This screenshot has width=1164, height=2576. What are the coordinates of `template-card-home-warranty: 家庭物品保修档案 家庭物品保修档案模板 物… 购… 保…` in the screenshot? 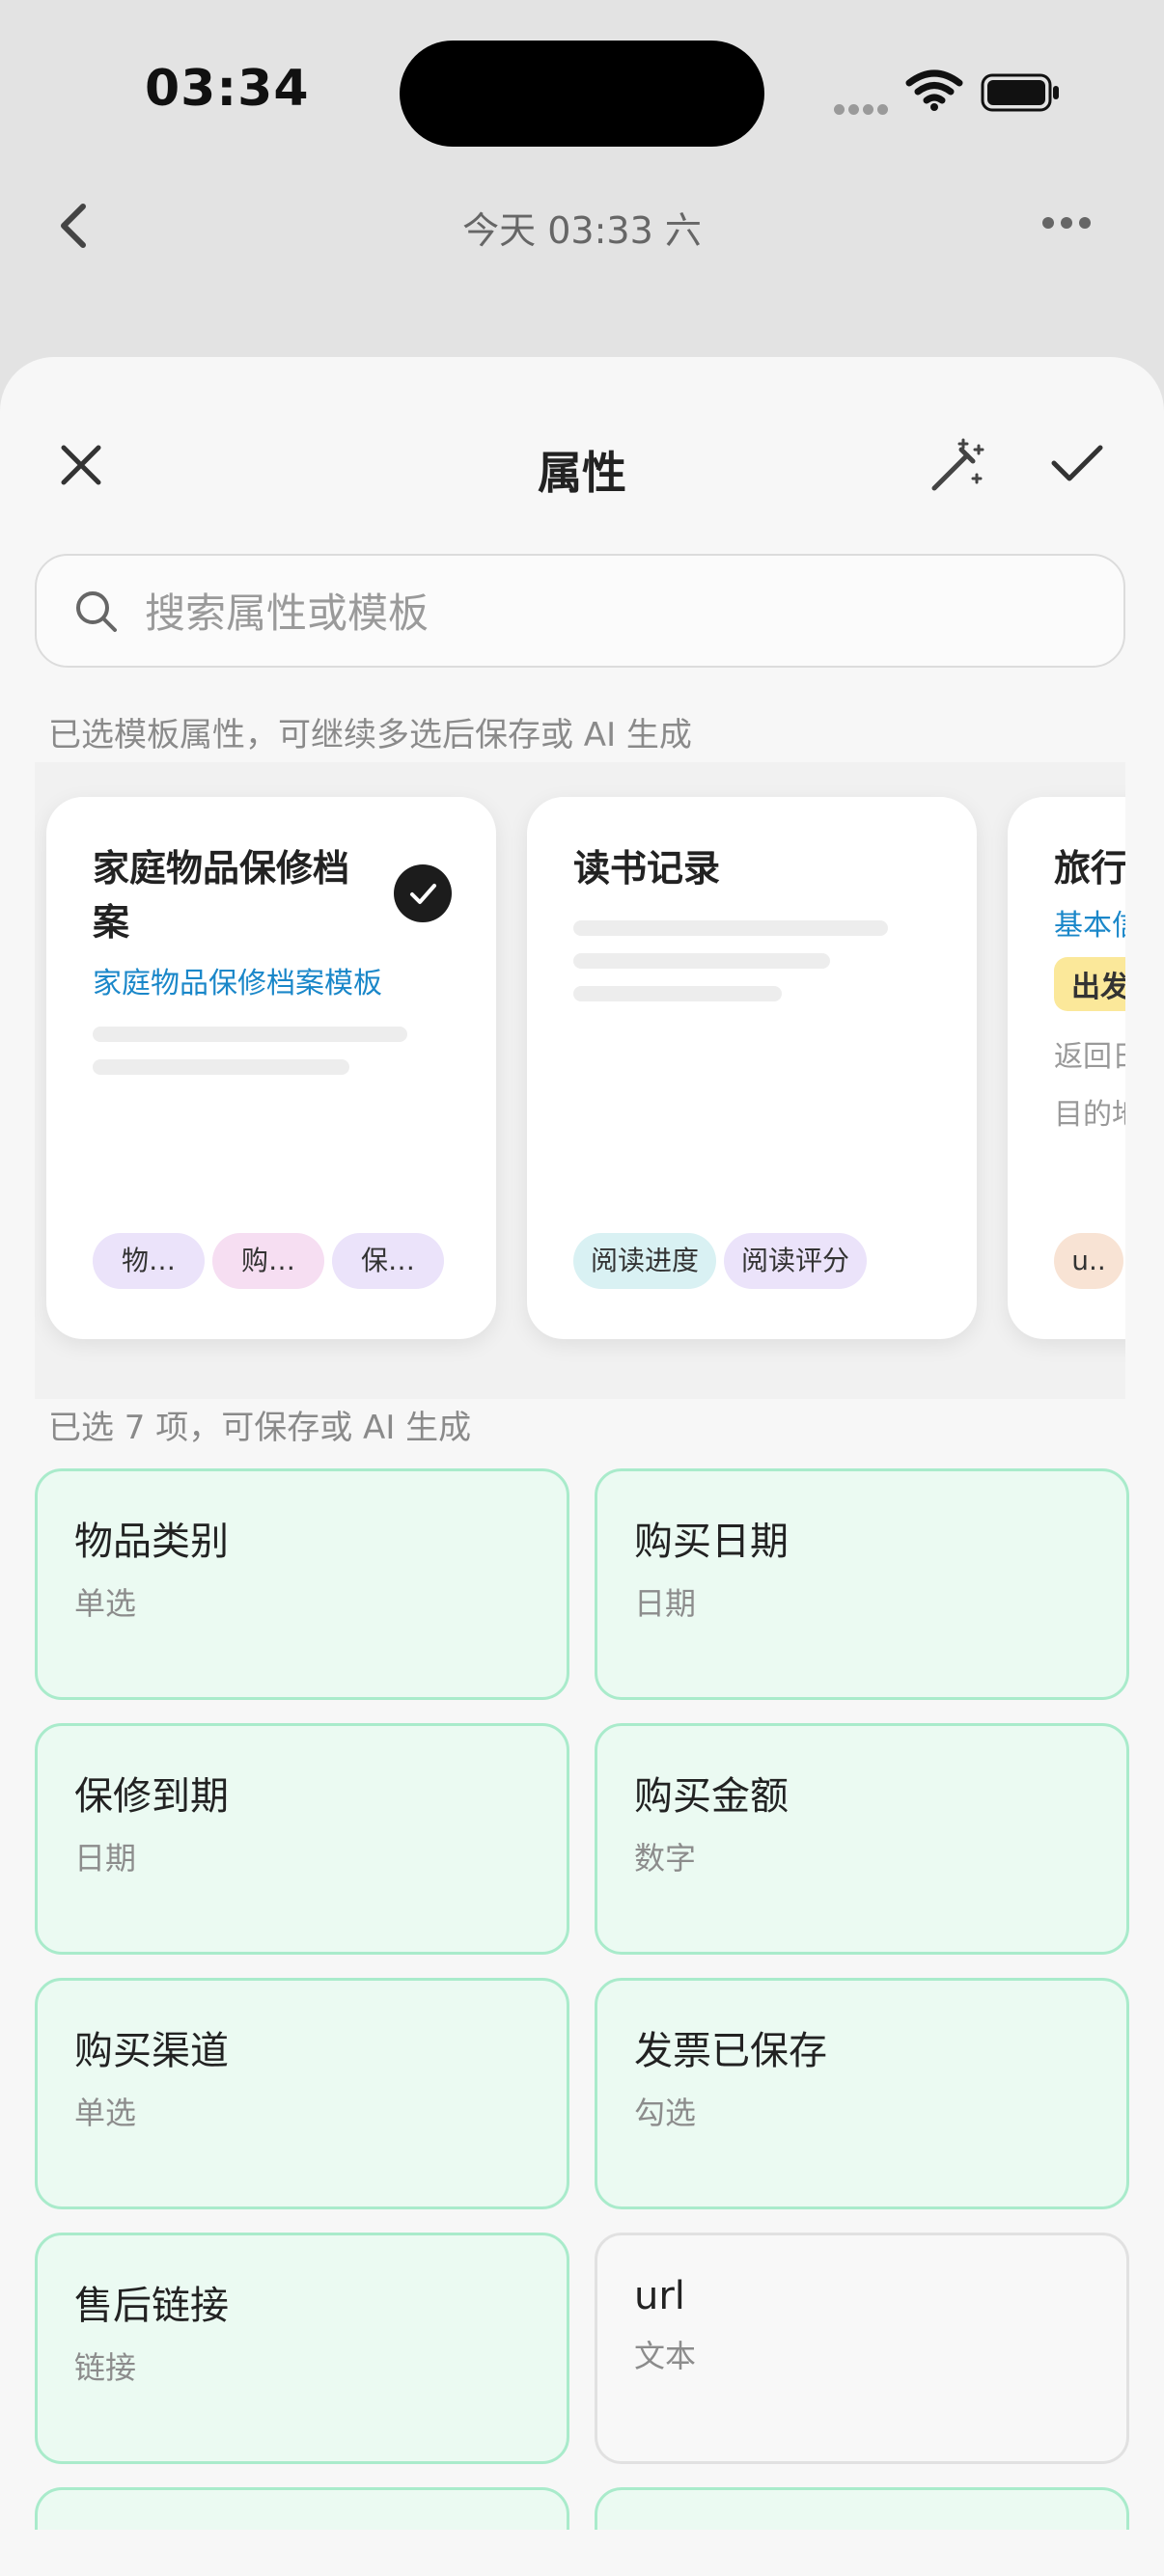 It's located at (271, 1068).